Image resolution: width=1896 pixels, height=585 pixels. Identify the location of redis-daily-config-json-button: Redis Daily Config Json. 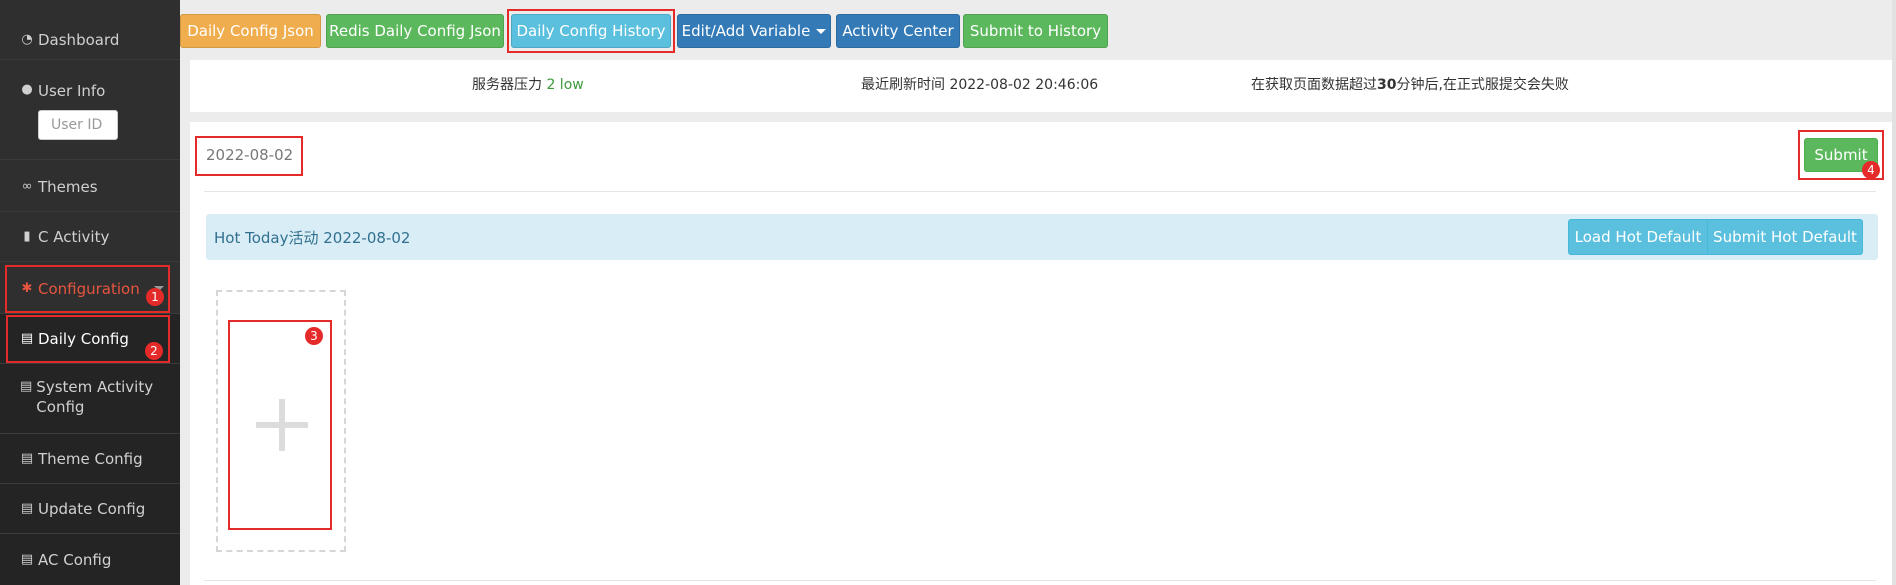
(415, 31).